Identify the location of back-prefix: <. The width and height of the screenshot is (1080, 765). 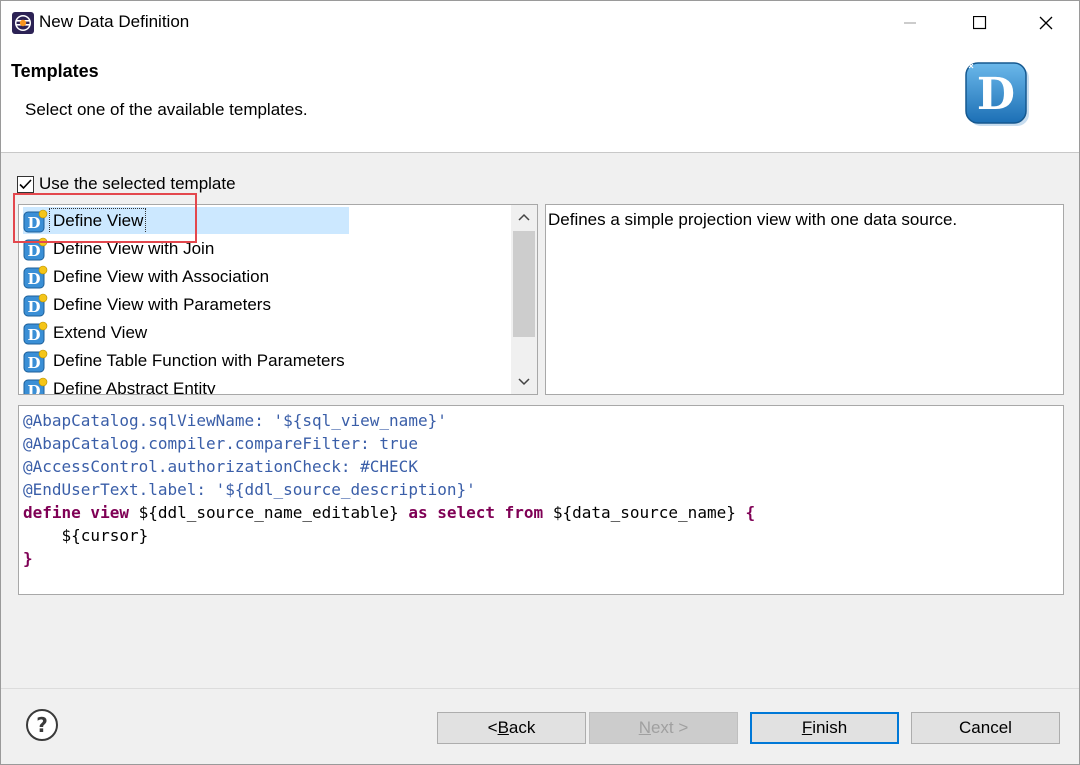
(492, 727).